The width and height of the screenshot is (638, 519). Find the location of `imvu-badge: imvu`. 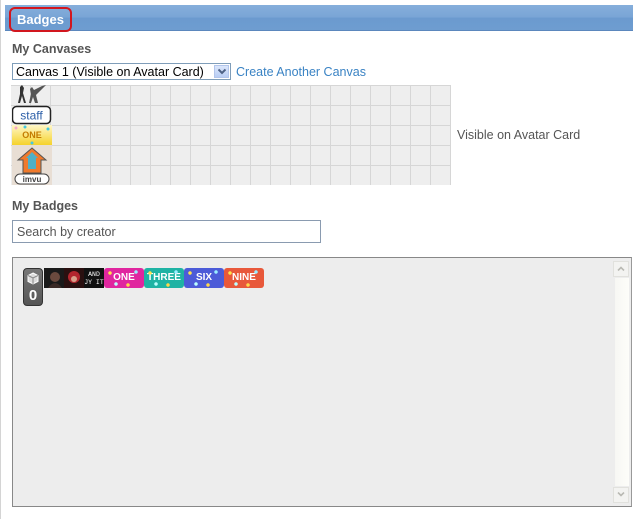

imvu-badge: imvu is located at coordinates (32, 165).